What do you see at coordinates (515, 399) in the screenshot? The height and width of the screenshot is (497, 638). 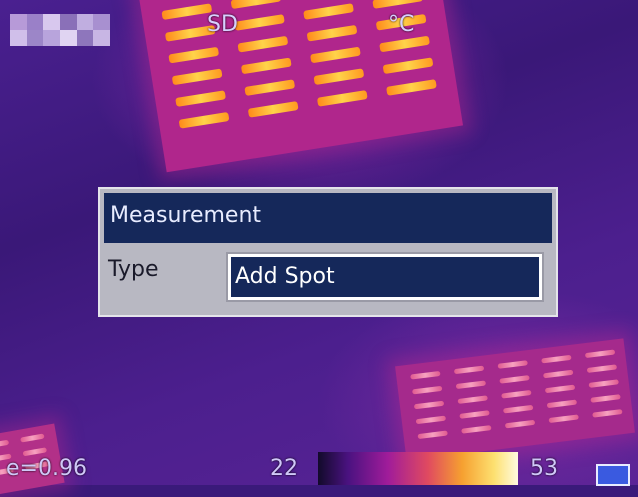 I see `heat-source-ceiling-light-bottom` at bounding box center [515, 399].